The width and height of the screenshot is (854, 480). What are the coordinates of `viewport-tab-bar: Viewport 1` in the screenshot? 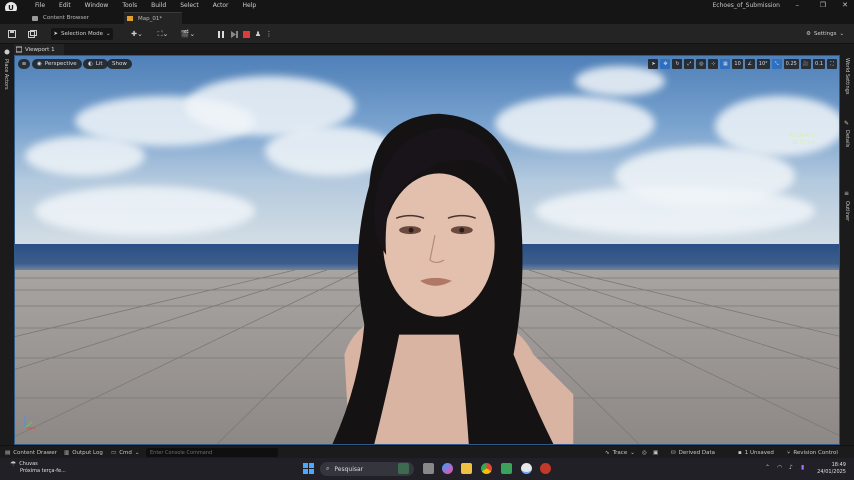 It's located at (427, 49).